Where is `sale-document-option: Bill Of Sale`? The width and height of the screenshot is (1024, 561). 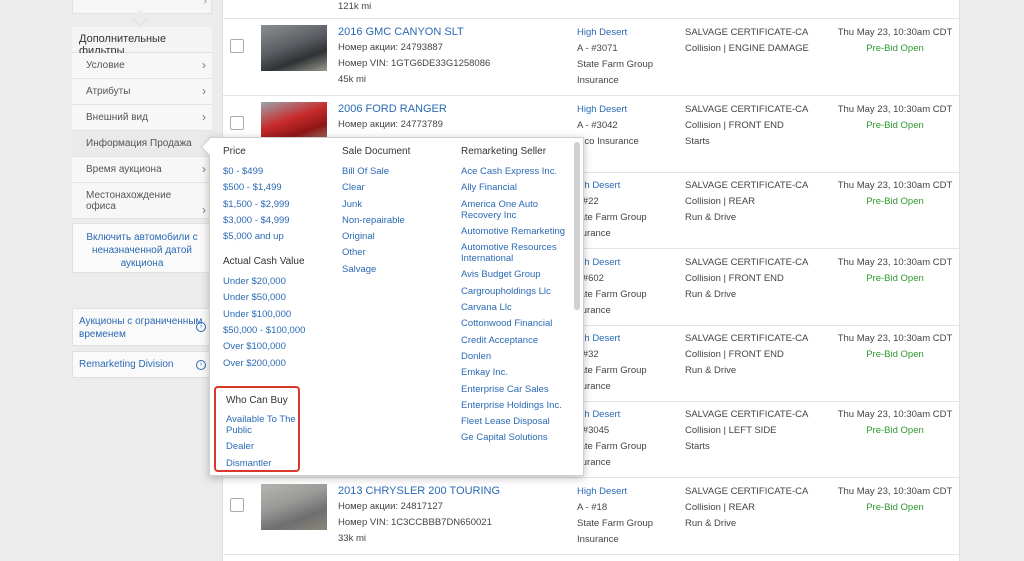
sale-document-option: Bill Of Sale is located at coordinates (394, 171).